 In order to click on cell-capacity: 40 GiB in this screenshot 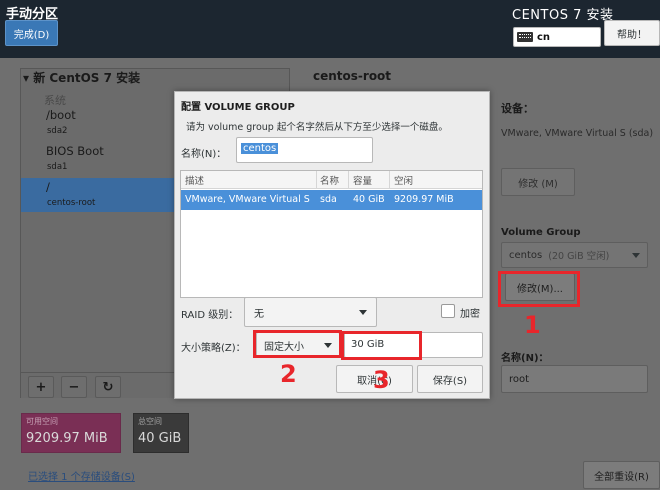, I will do `click(369, 199)`.